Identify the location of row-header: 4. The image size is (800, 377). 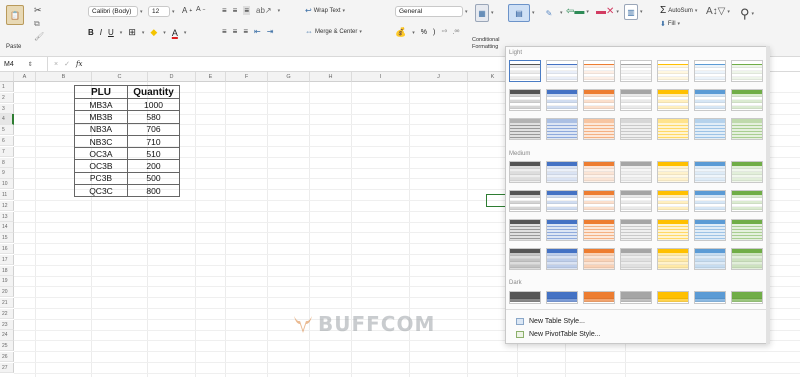
(7, 119).